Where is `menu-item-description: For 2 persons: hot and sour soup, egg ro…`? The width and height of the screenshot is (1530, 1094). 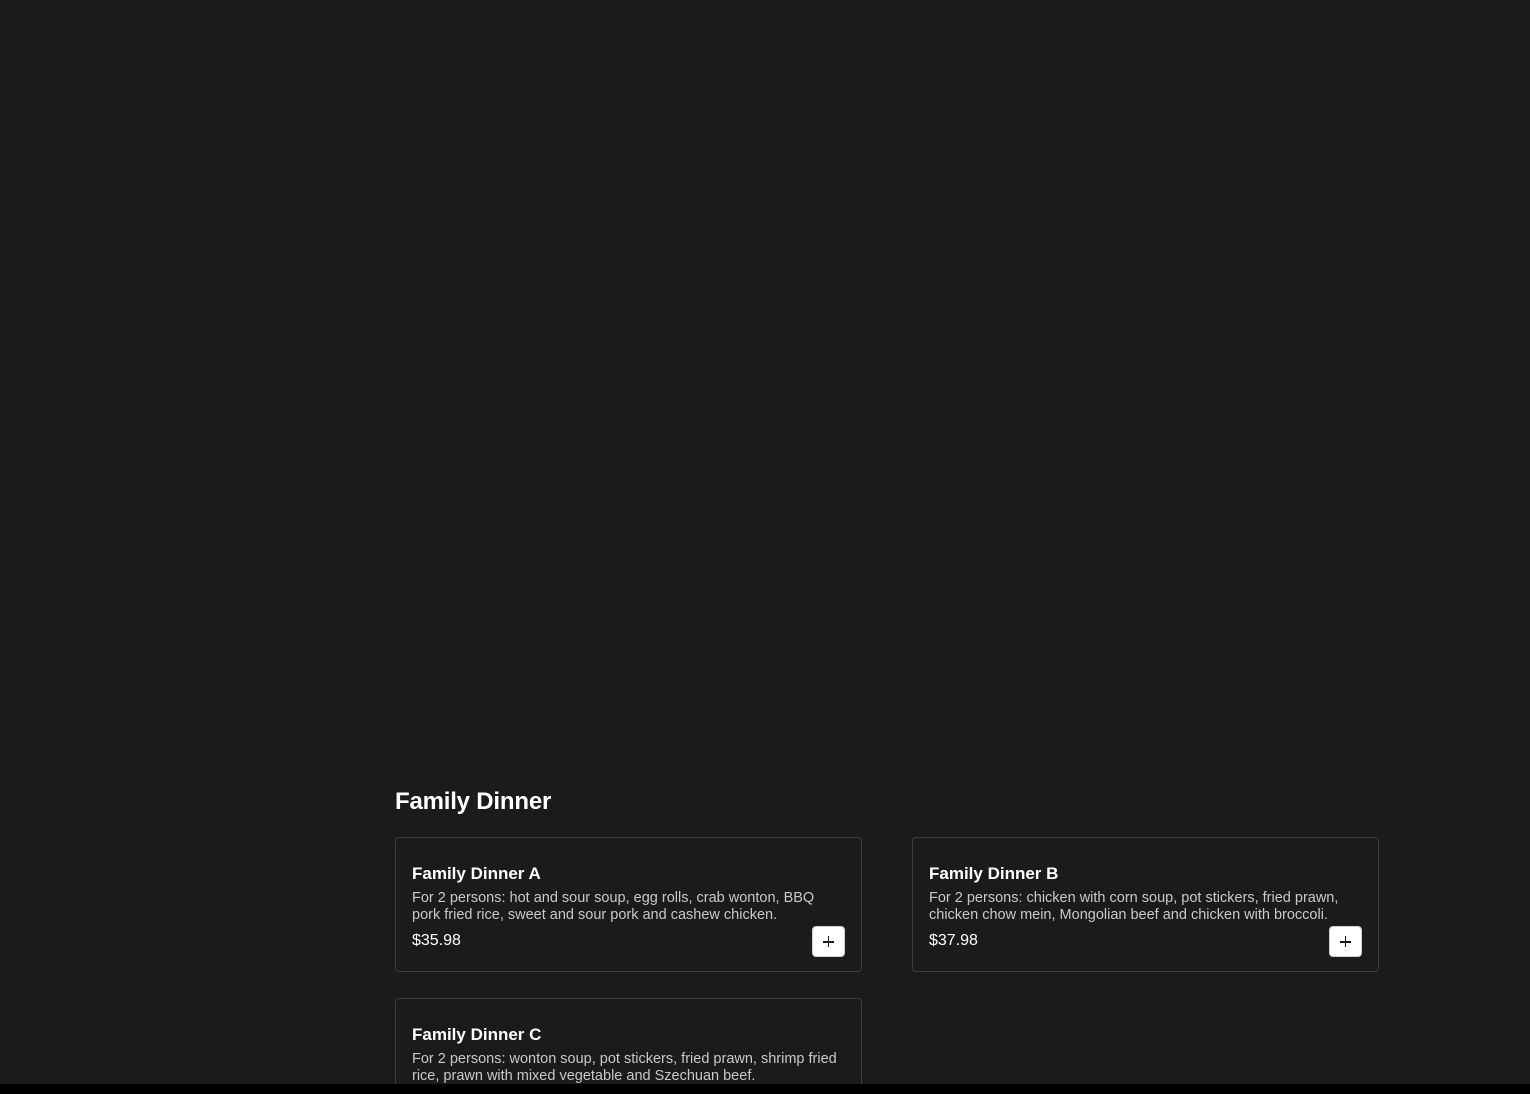
menu-item-description: For 2 persons: hot and sour soup, egg ro… is located at coordinates (613, 906).